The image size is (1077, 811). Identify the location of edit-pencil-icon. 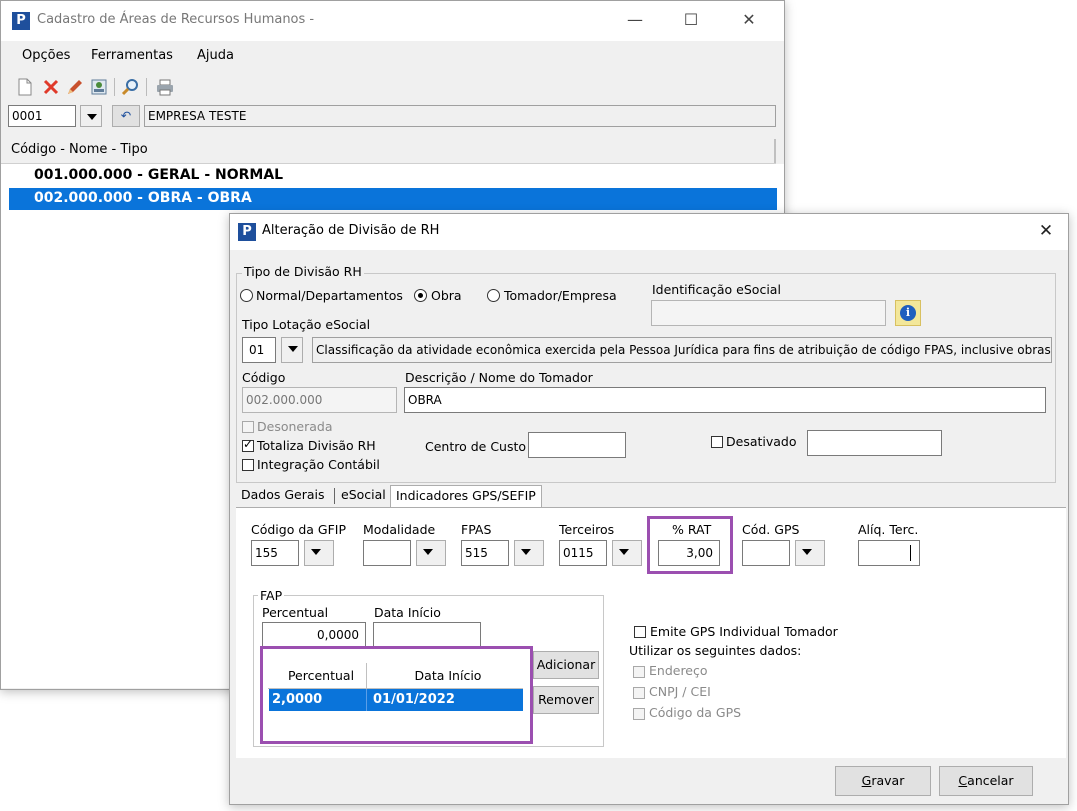
(75, 87).